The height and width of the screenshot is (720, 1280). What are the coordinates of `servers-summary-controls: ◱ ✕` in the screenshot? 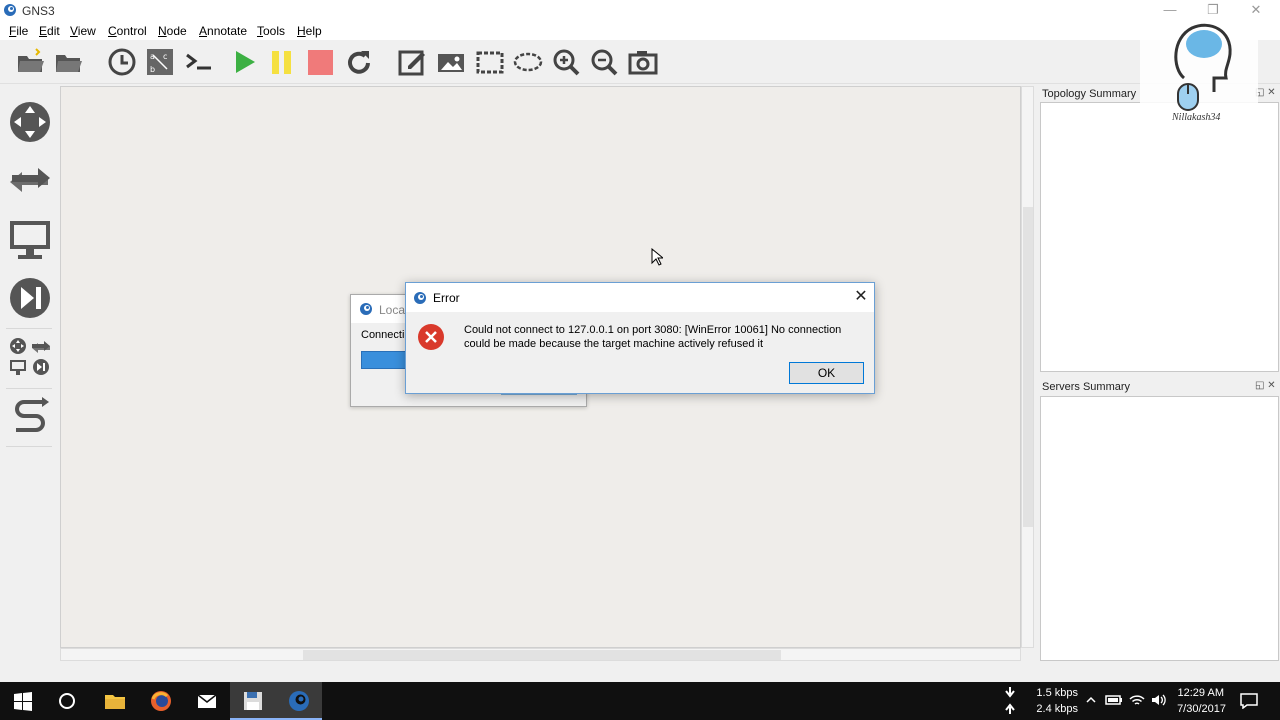 It's located at (1265, 385).